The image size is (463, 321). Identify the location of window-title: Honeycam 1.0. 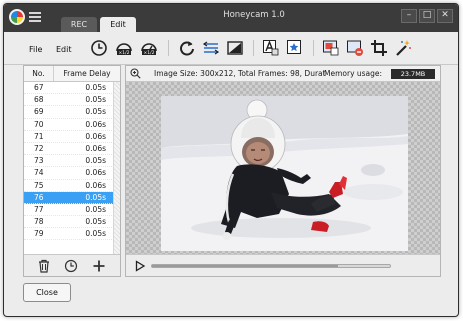
(254, 15).